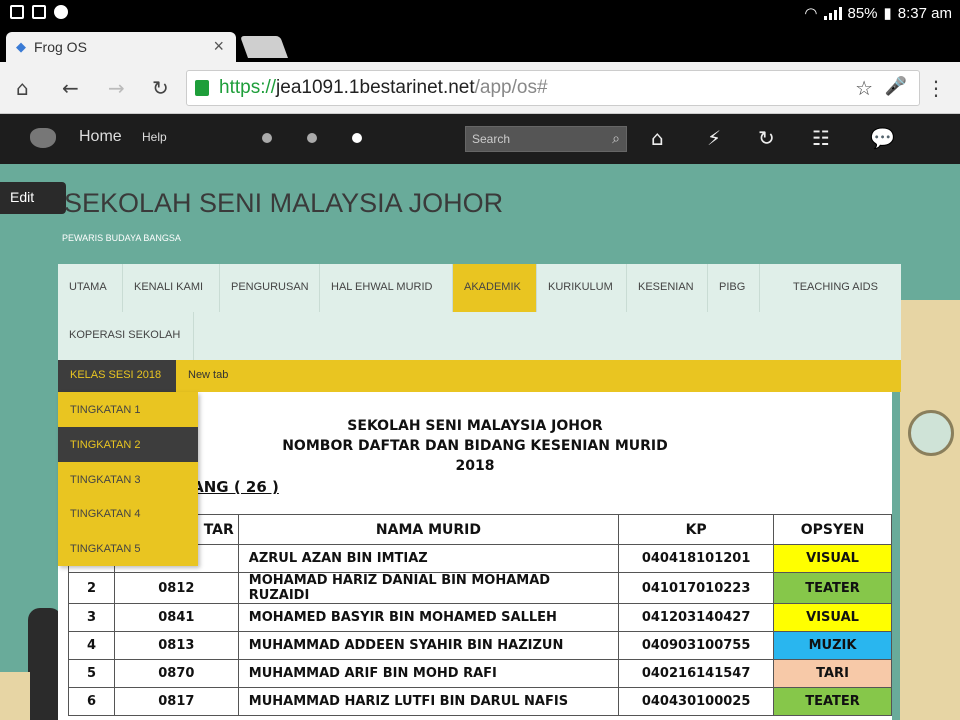  Describe the element at coordinates (216, 376) in the screenshot. I see `tab-new-tab: New tab` at that location.